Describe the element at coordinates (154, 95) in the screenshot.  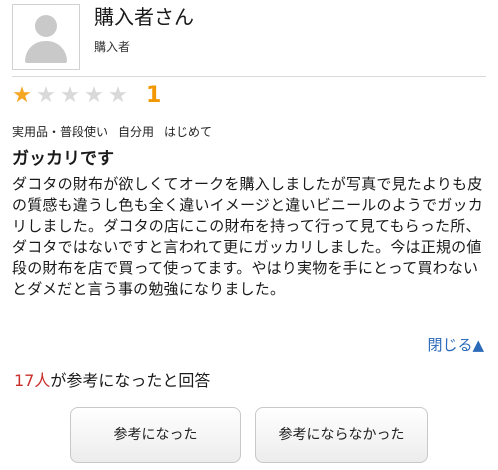
I see `rating-number: 1` at that location.